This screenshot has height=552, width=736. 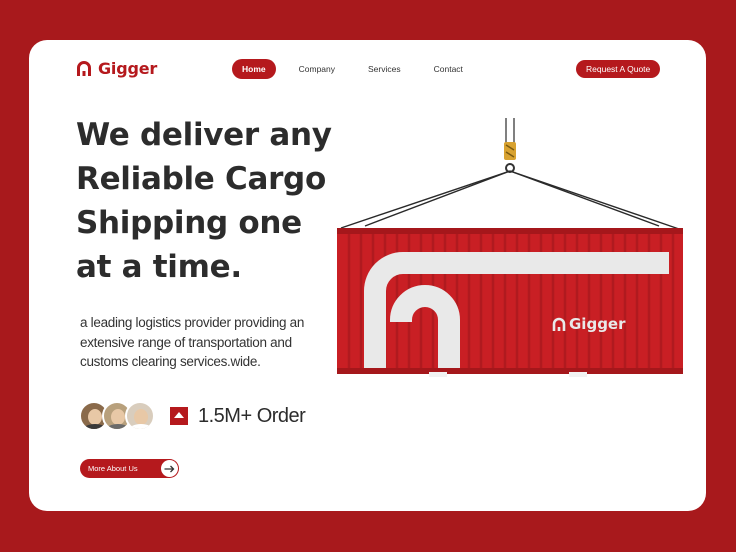 What do you see at coordinates (597, 324) in the screenshot?
I see `container-brand-text: Gigger` at bounding box center [597, 324].